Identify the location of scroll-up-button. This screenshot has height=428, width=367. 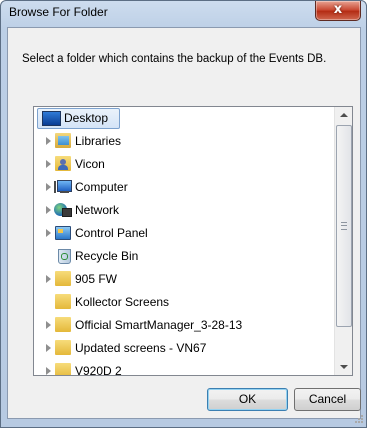
(343, 115).